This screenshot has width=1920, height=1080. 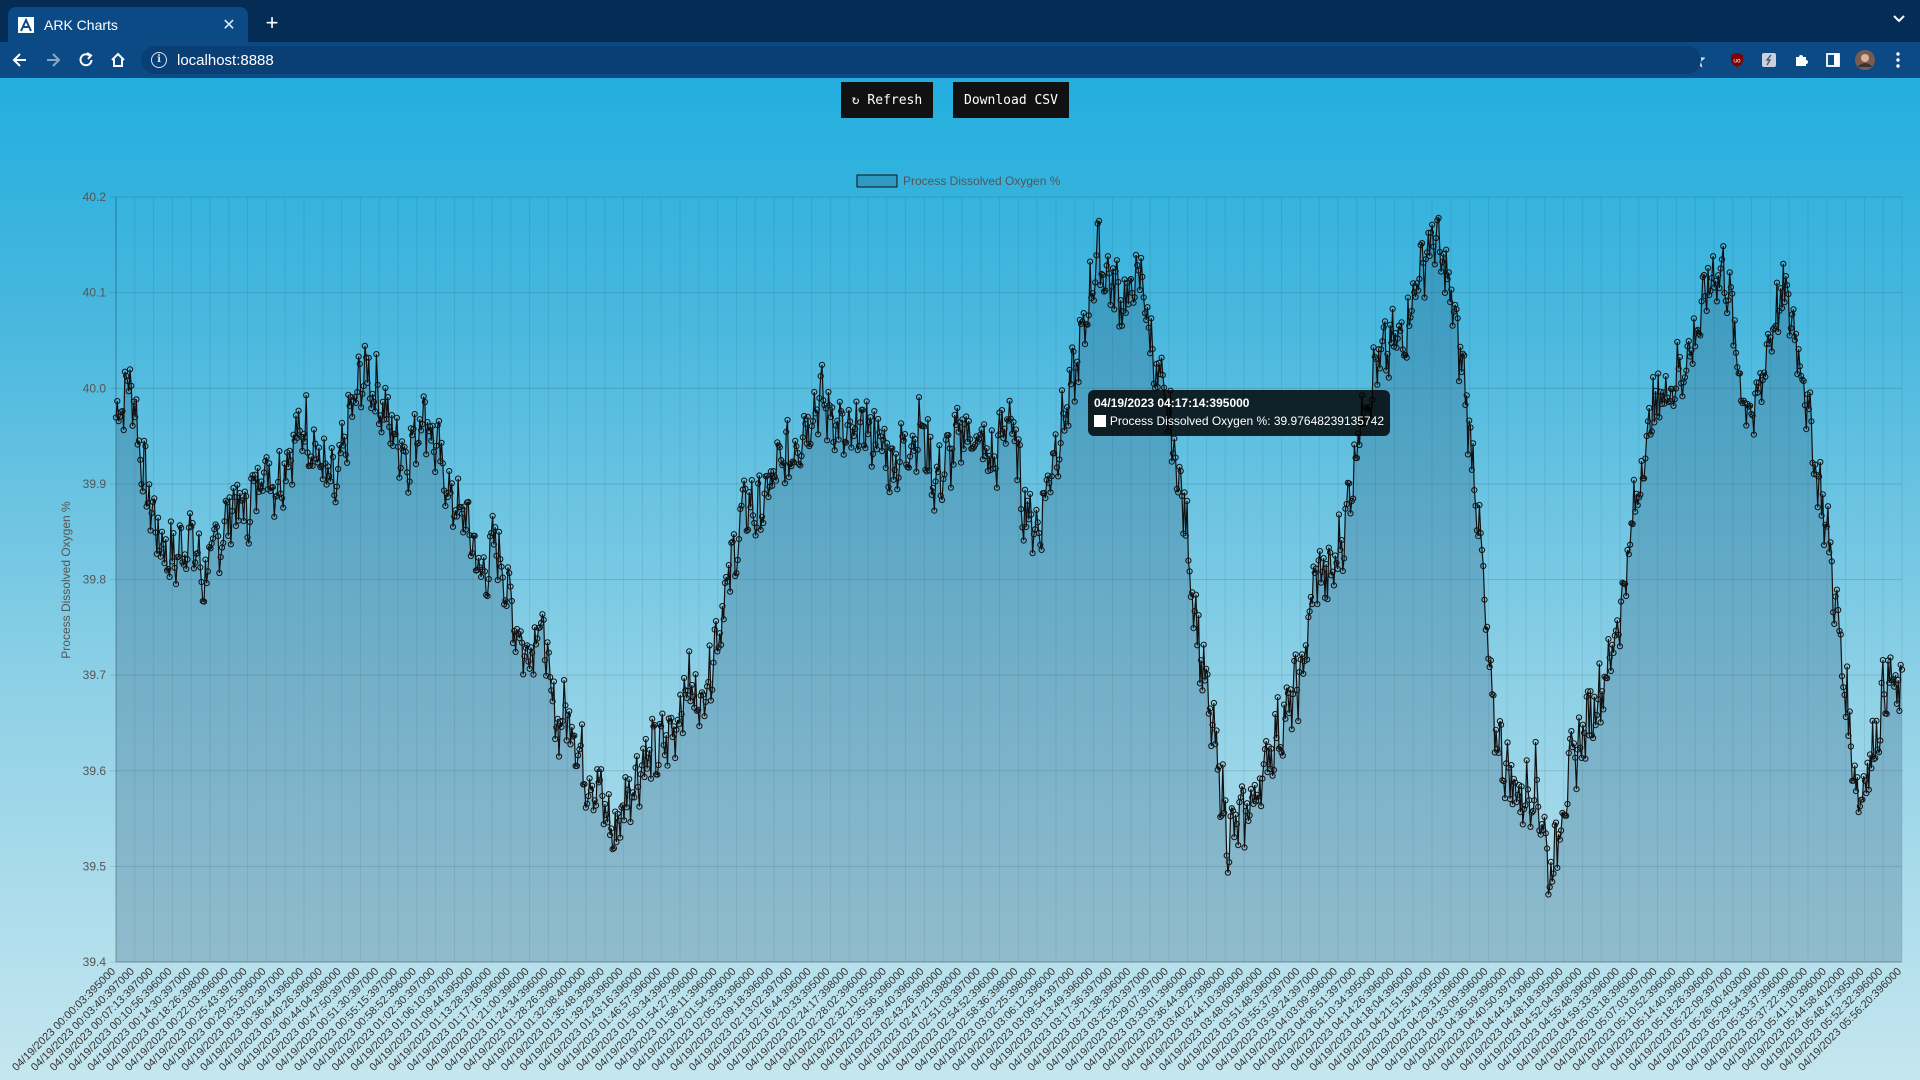 I want to click on svg-text: uo, so click(x=1737, y=61).